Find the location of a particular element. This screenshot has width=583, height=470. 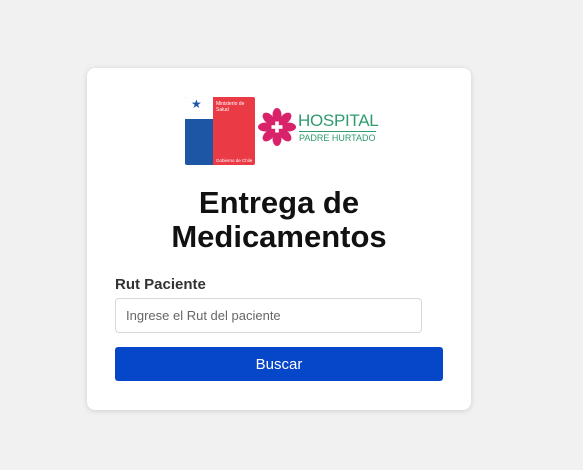

government-text: Gobierno de Chile is located at coordinates (234, 160).